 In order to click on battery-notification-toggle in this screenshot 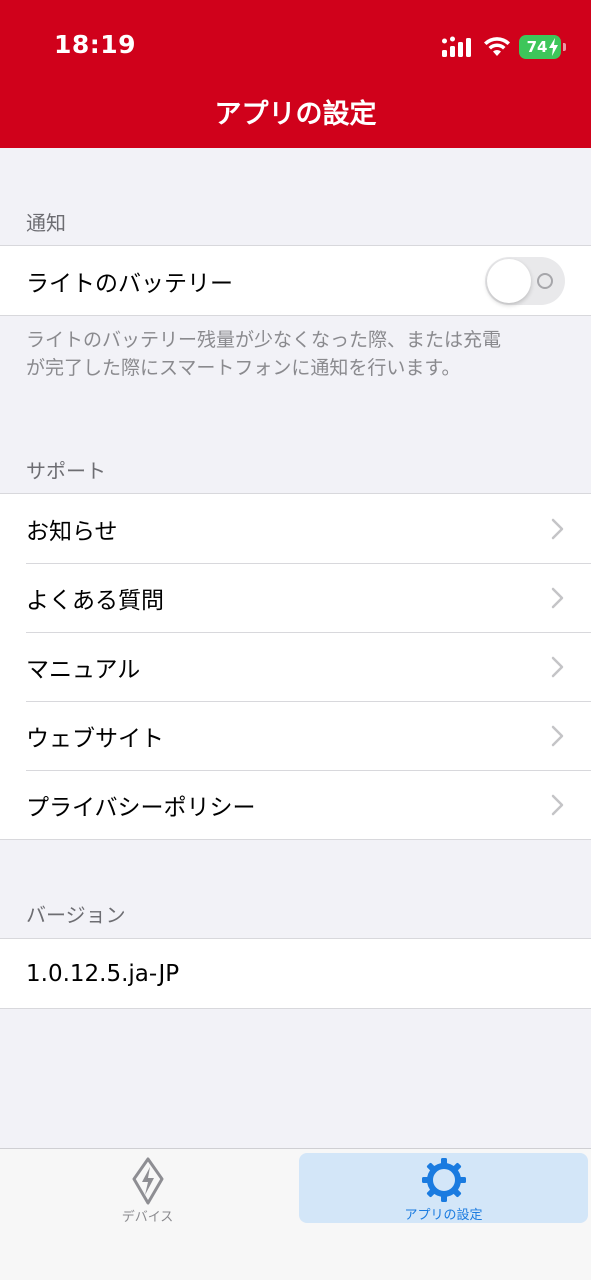, I will do `click(525, 281)`.